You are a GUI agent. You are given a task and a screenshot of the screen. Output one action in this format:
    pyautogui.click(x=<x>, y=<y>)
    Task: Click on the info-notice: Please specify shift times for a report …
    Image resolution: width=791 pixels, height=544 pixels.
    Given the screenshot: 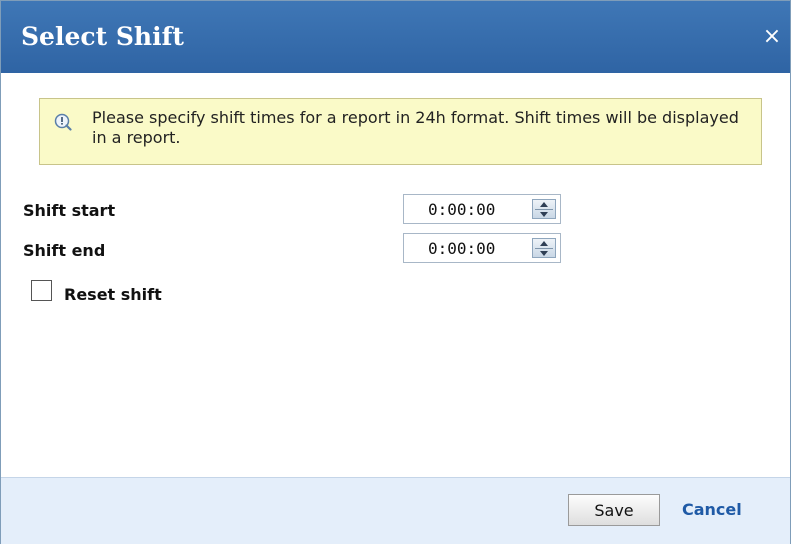 What is the action you would take?
    pyautogui.click(x=400, y=131)
    